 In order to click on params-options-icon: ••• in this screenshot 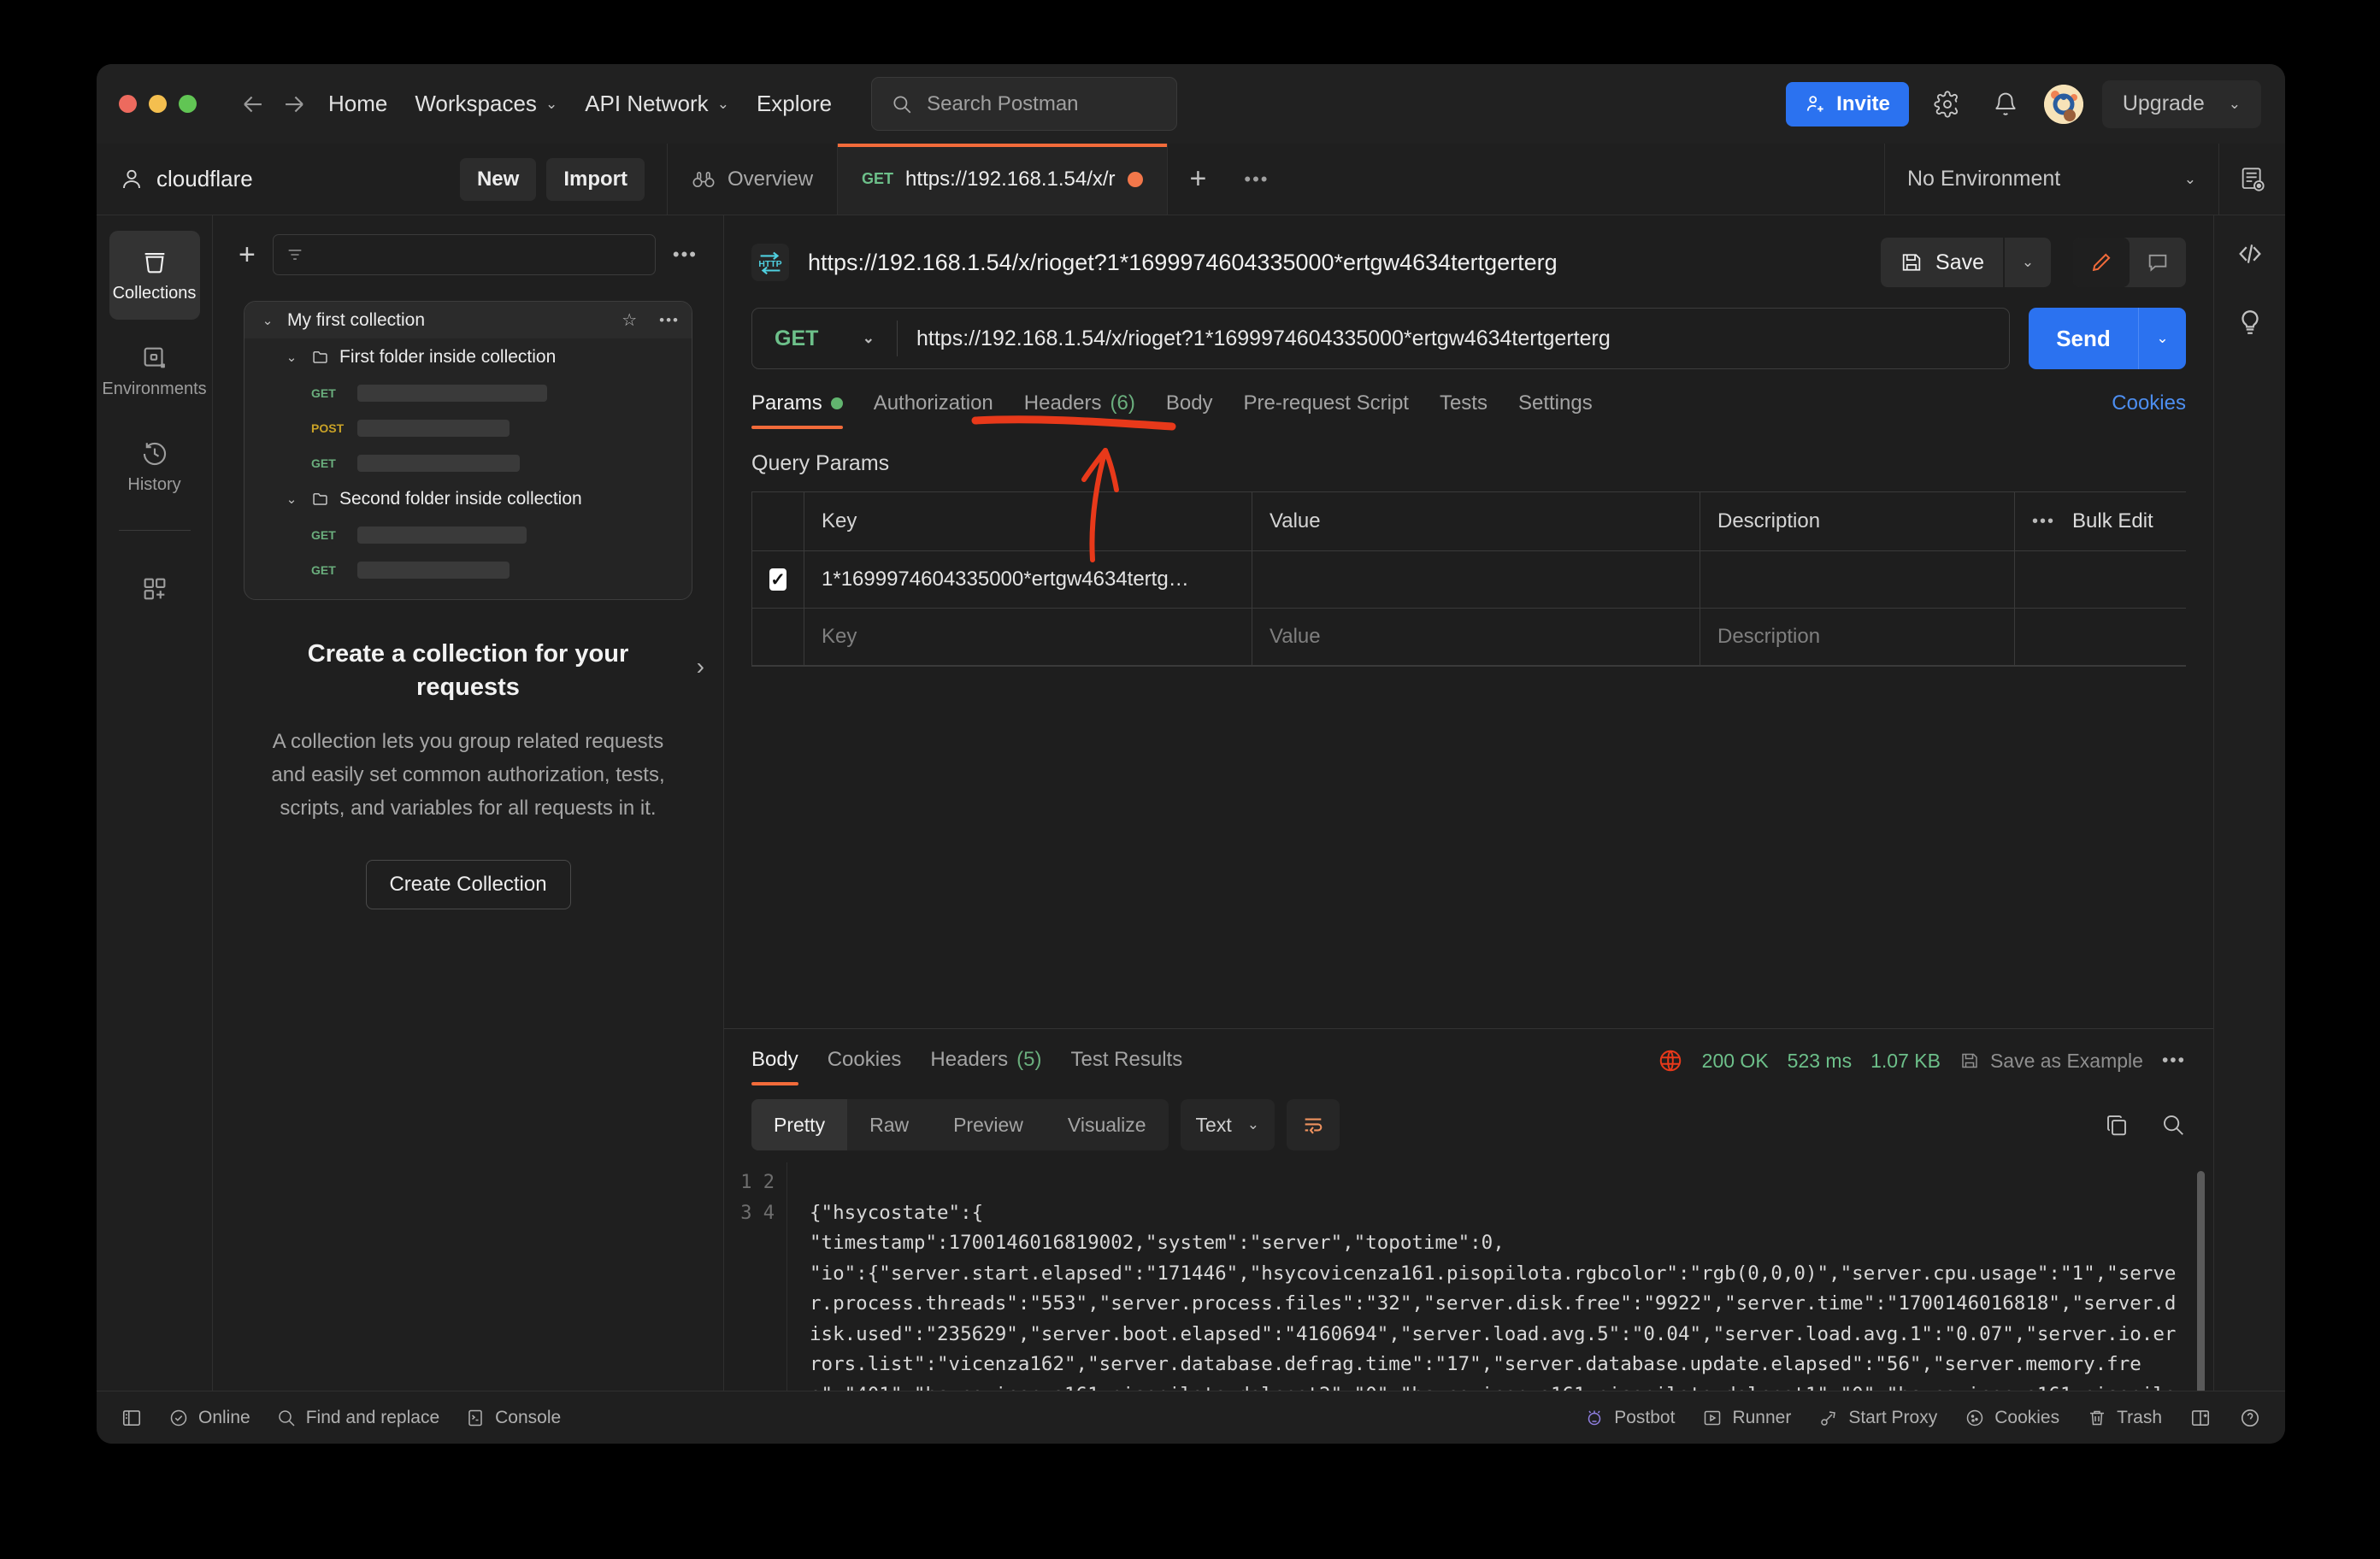, I will do `click(2044, 522)`.